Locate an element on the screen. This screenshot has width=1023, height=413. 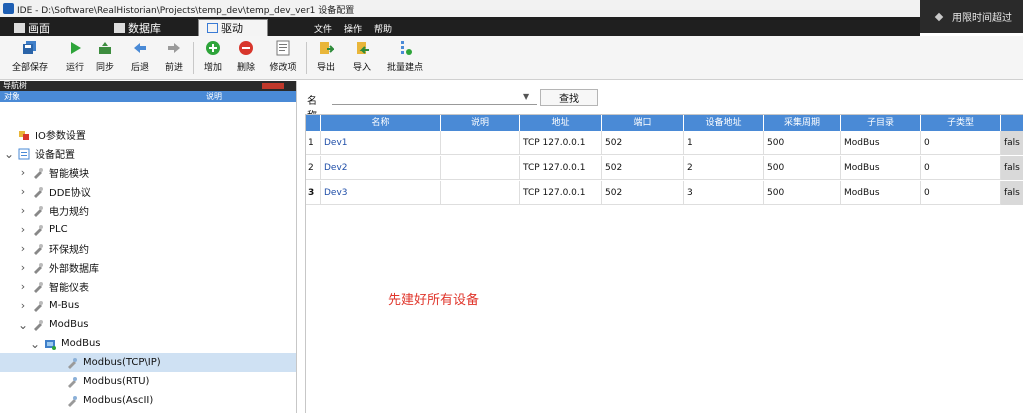
table-row: 3 Dev3 TCP 127.0.0.1 502 3 500 ModBus 0 fals is located at coordinates (664, 193).